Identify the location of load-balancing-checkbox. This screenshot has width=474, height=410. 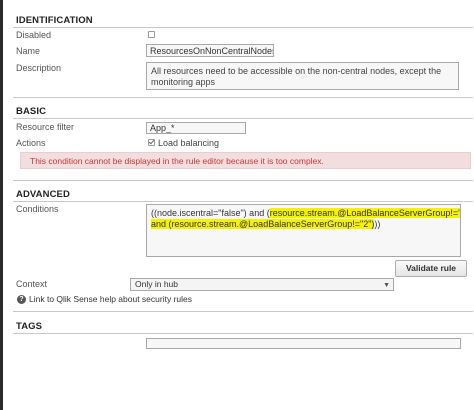
(151, 142).